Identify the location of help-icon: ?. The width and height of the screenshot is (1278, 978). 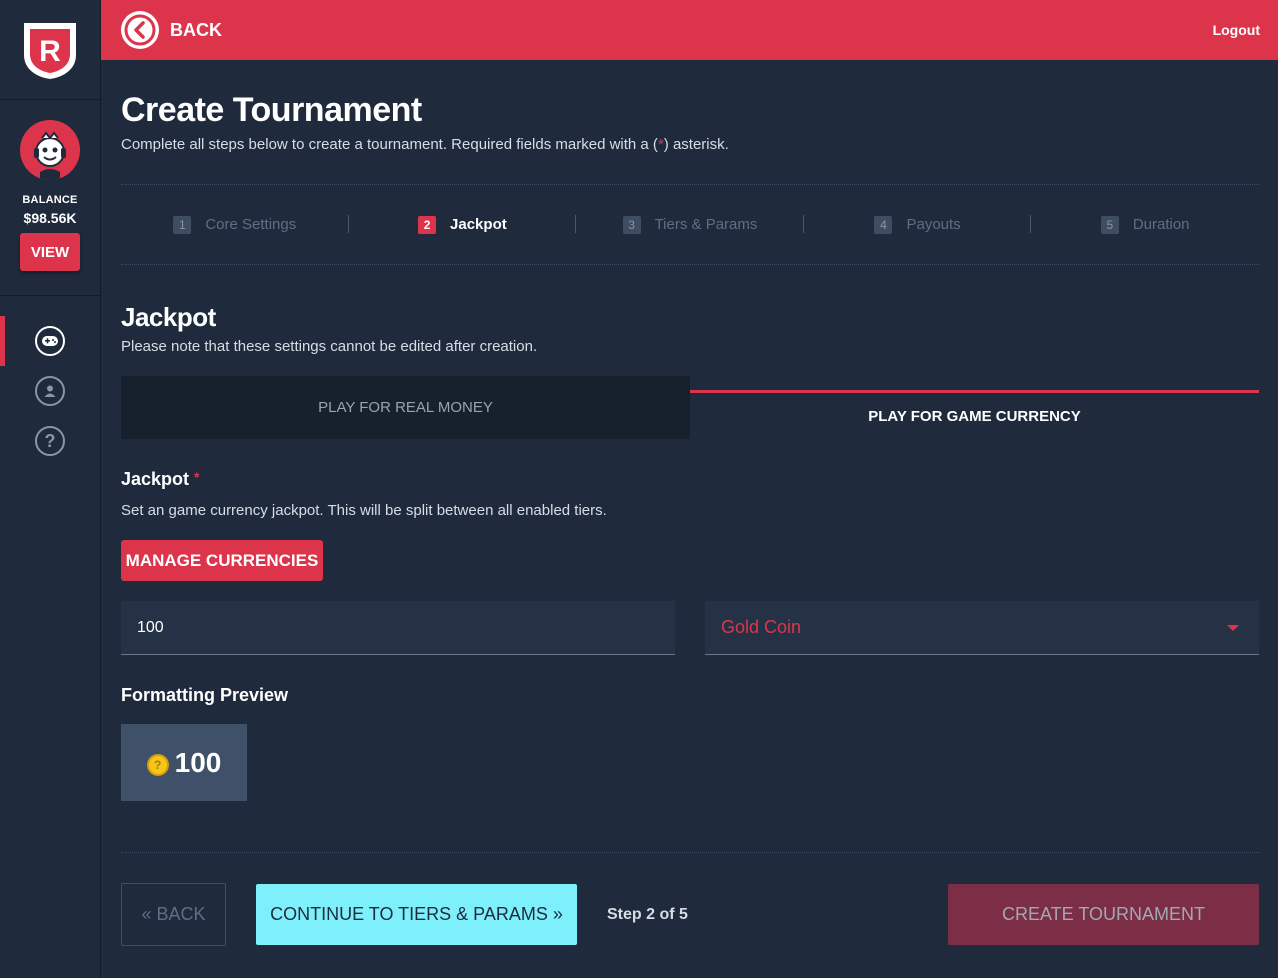
(50, 441).